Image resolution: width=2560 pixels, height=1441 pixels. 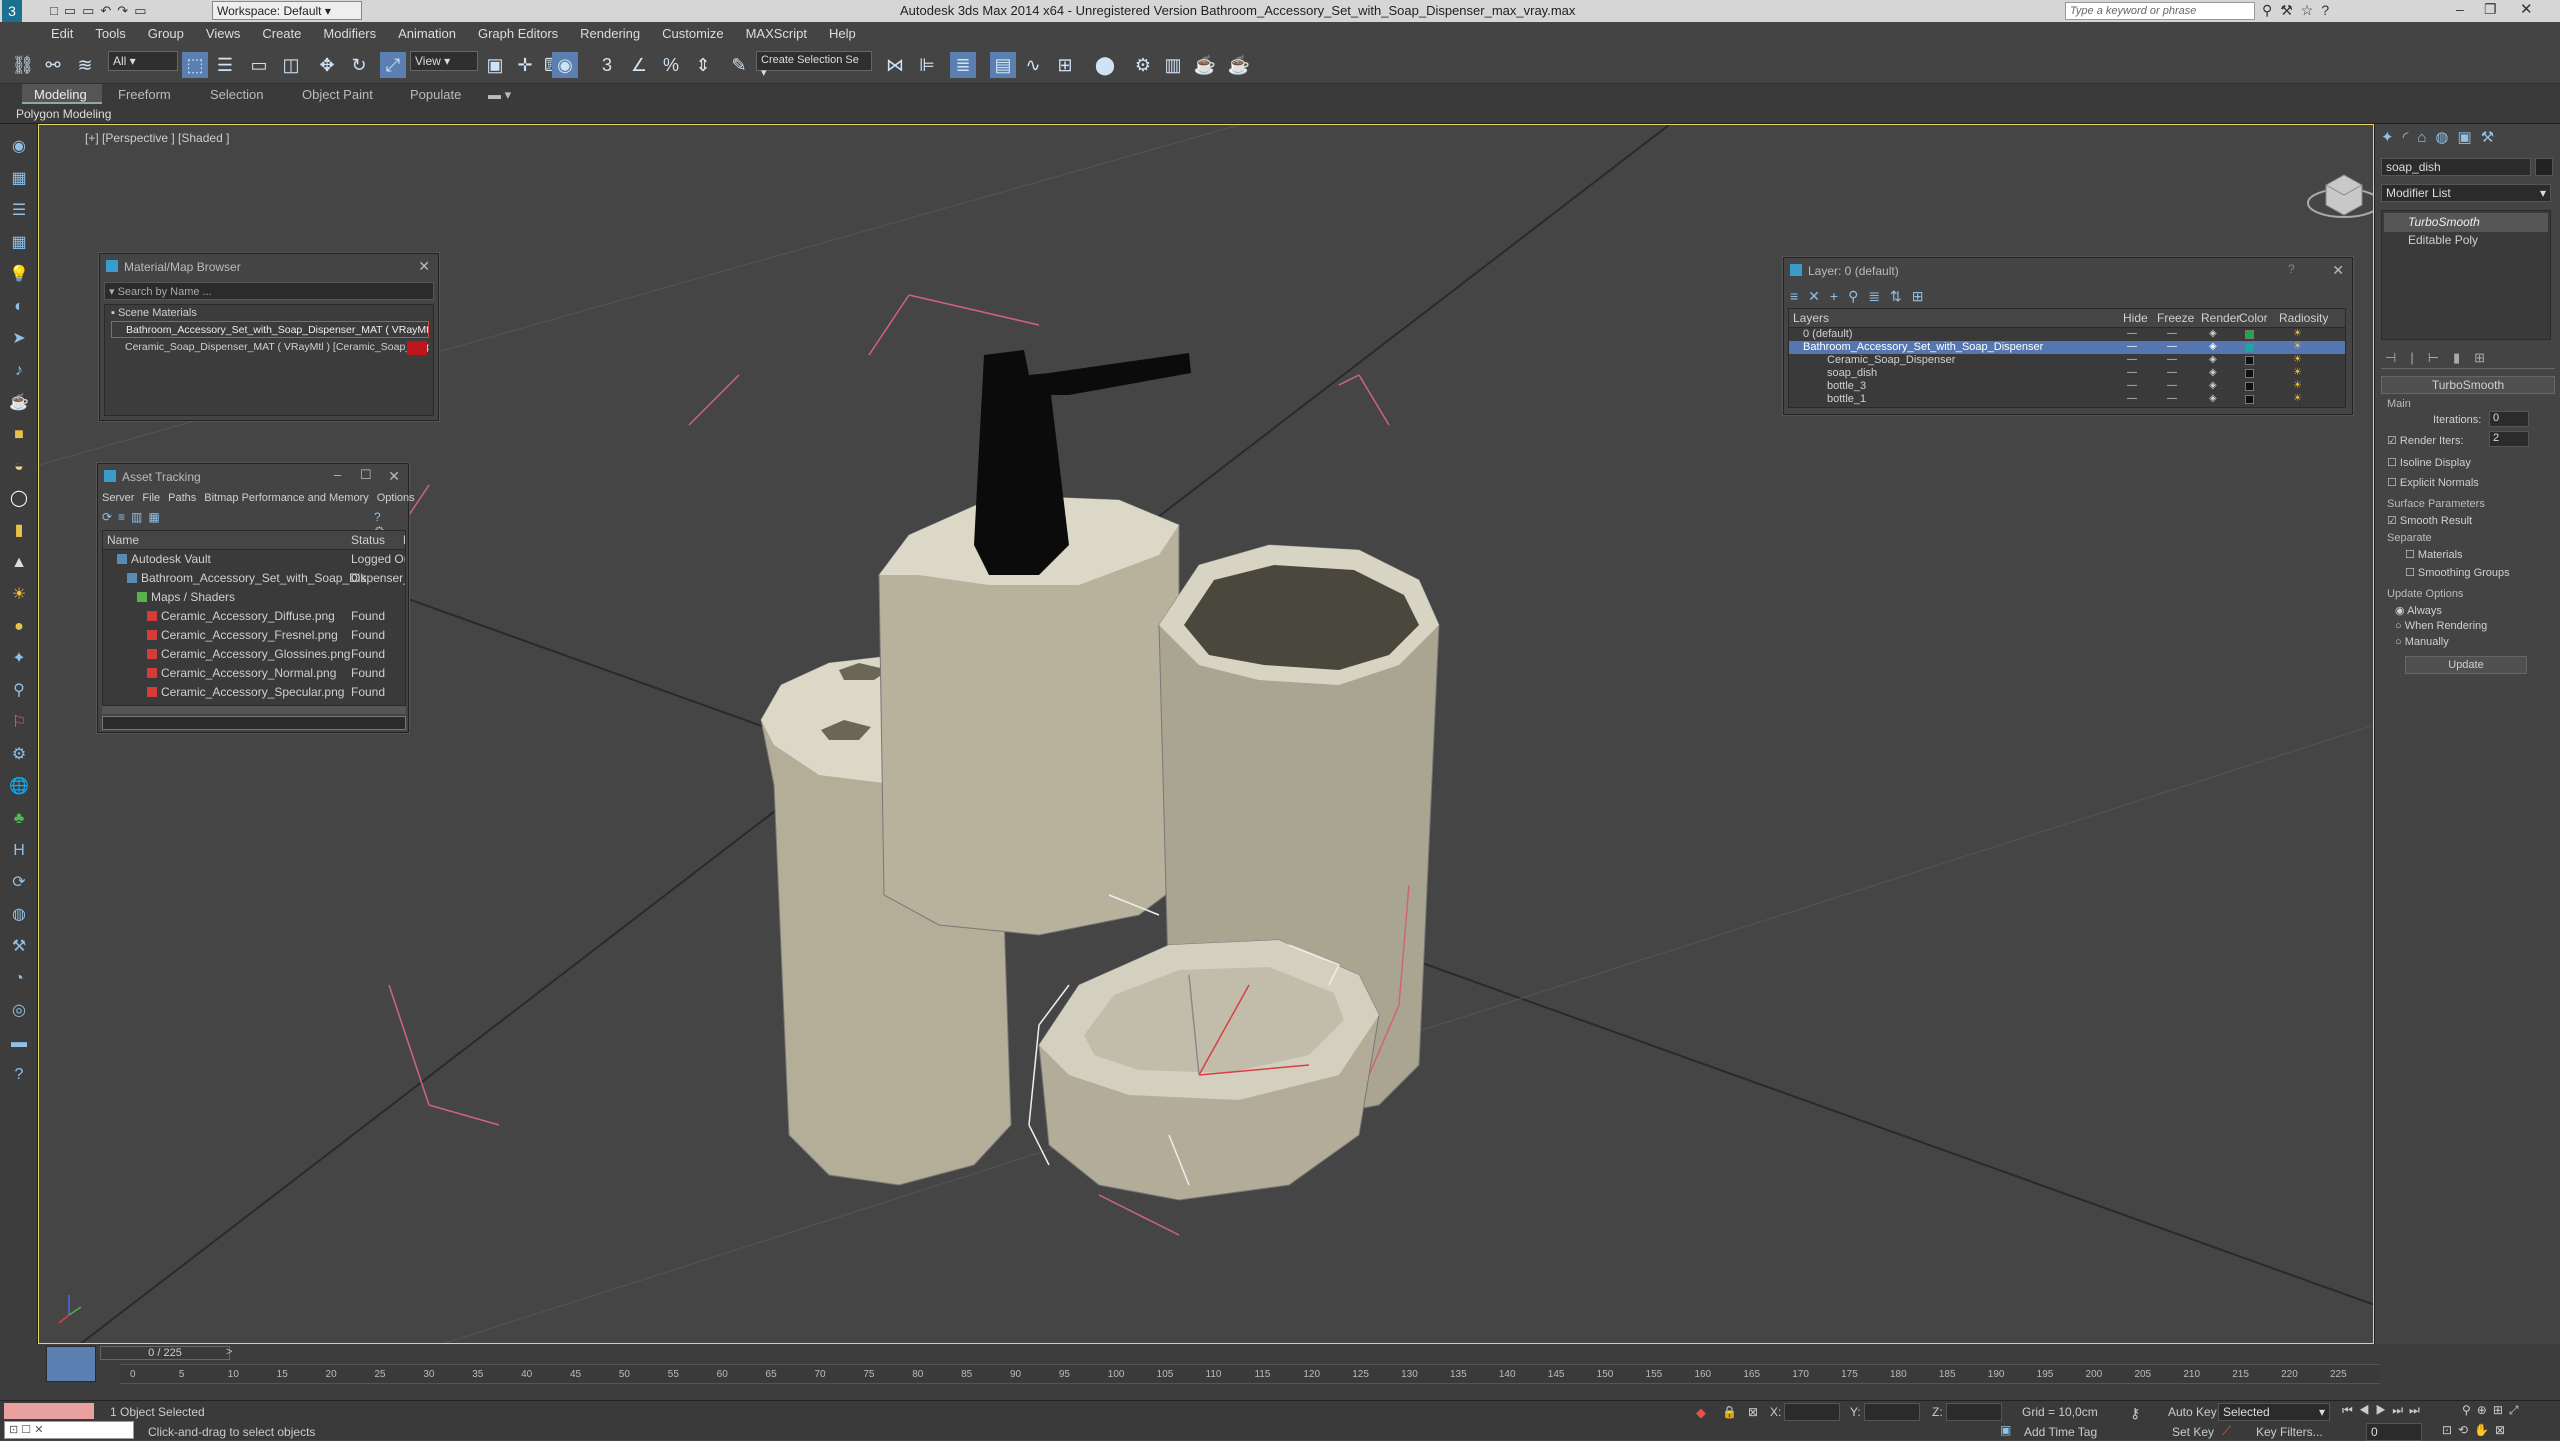 I want to click on arrow-icon: ➤, so click(x=19, y=339).